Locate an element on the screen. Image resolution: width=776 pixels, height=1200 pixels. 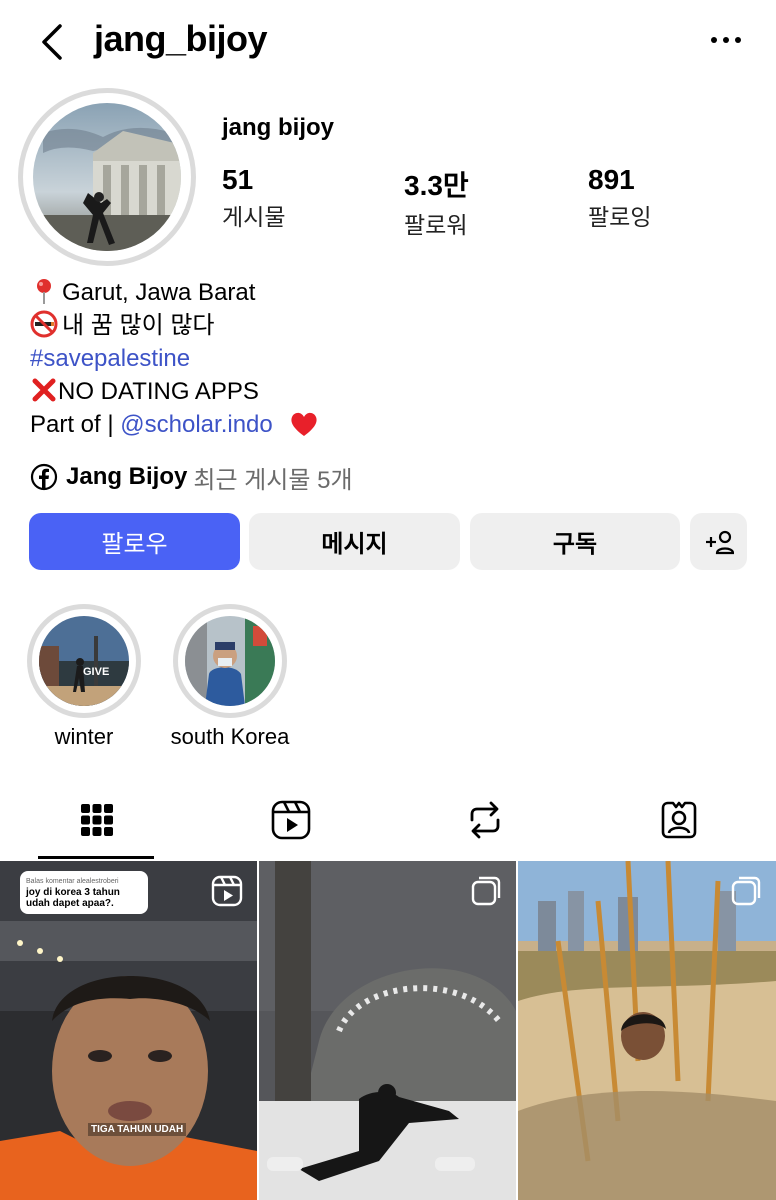
stat-value: 3.3만 is located at coordinates (436, 185).